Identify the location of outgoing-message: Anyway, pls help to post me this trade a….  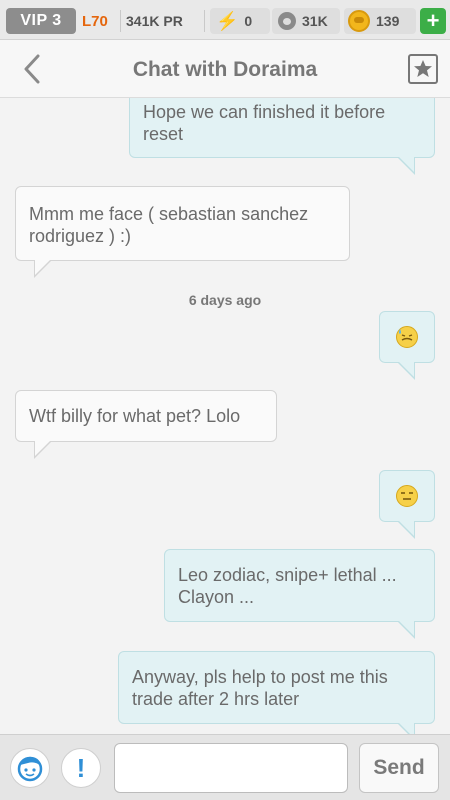
(276, 687).